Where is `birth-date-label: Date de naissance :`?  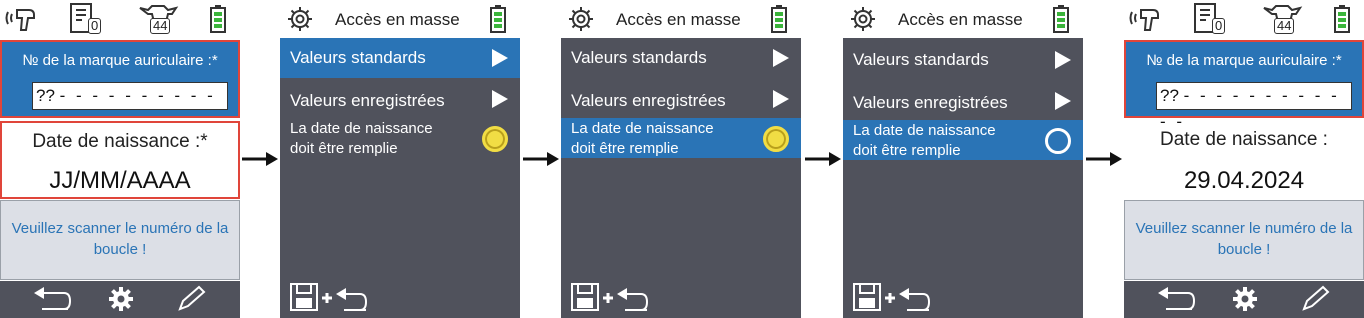
birth-date-label: Date de naissance : is located at coordinates (1244, 139).